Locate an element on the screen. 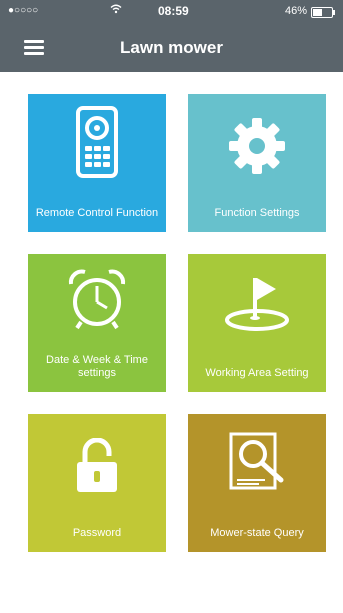  password-tile: Password is located at coordinates (97, 483).